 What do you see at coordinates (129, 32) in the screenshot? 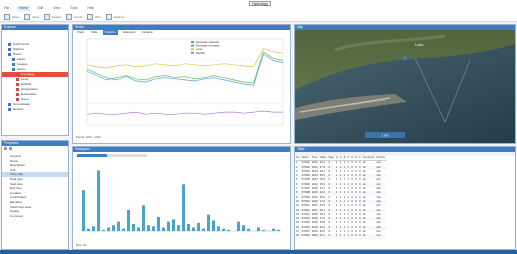
I see `series-tab: Histogram` at bounding box center [129, 32].